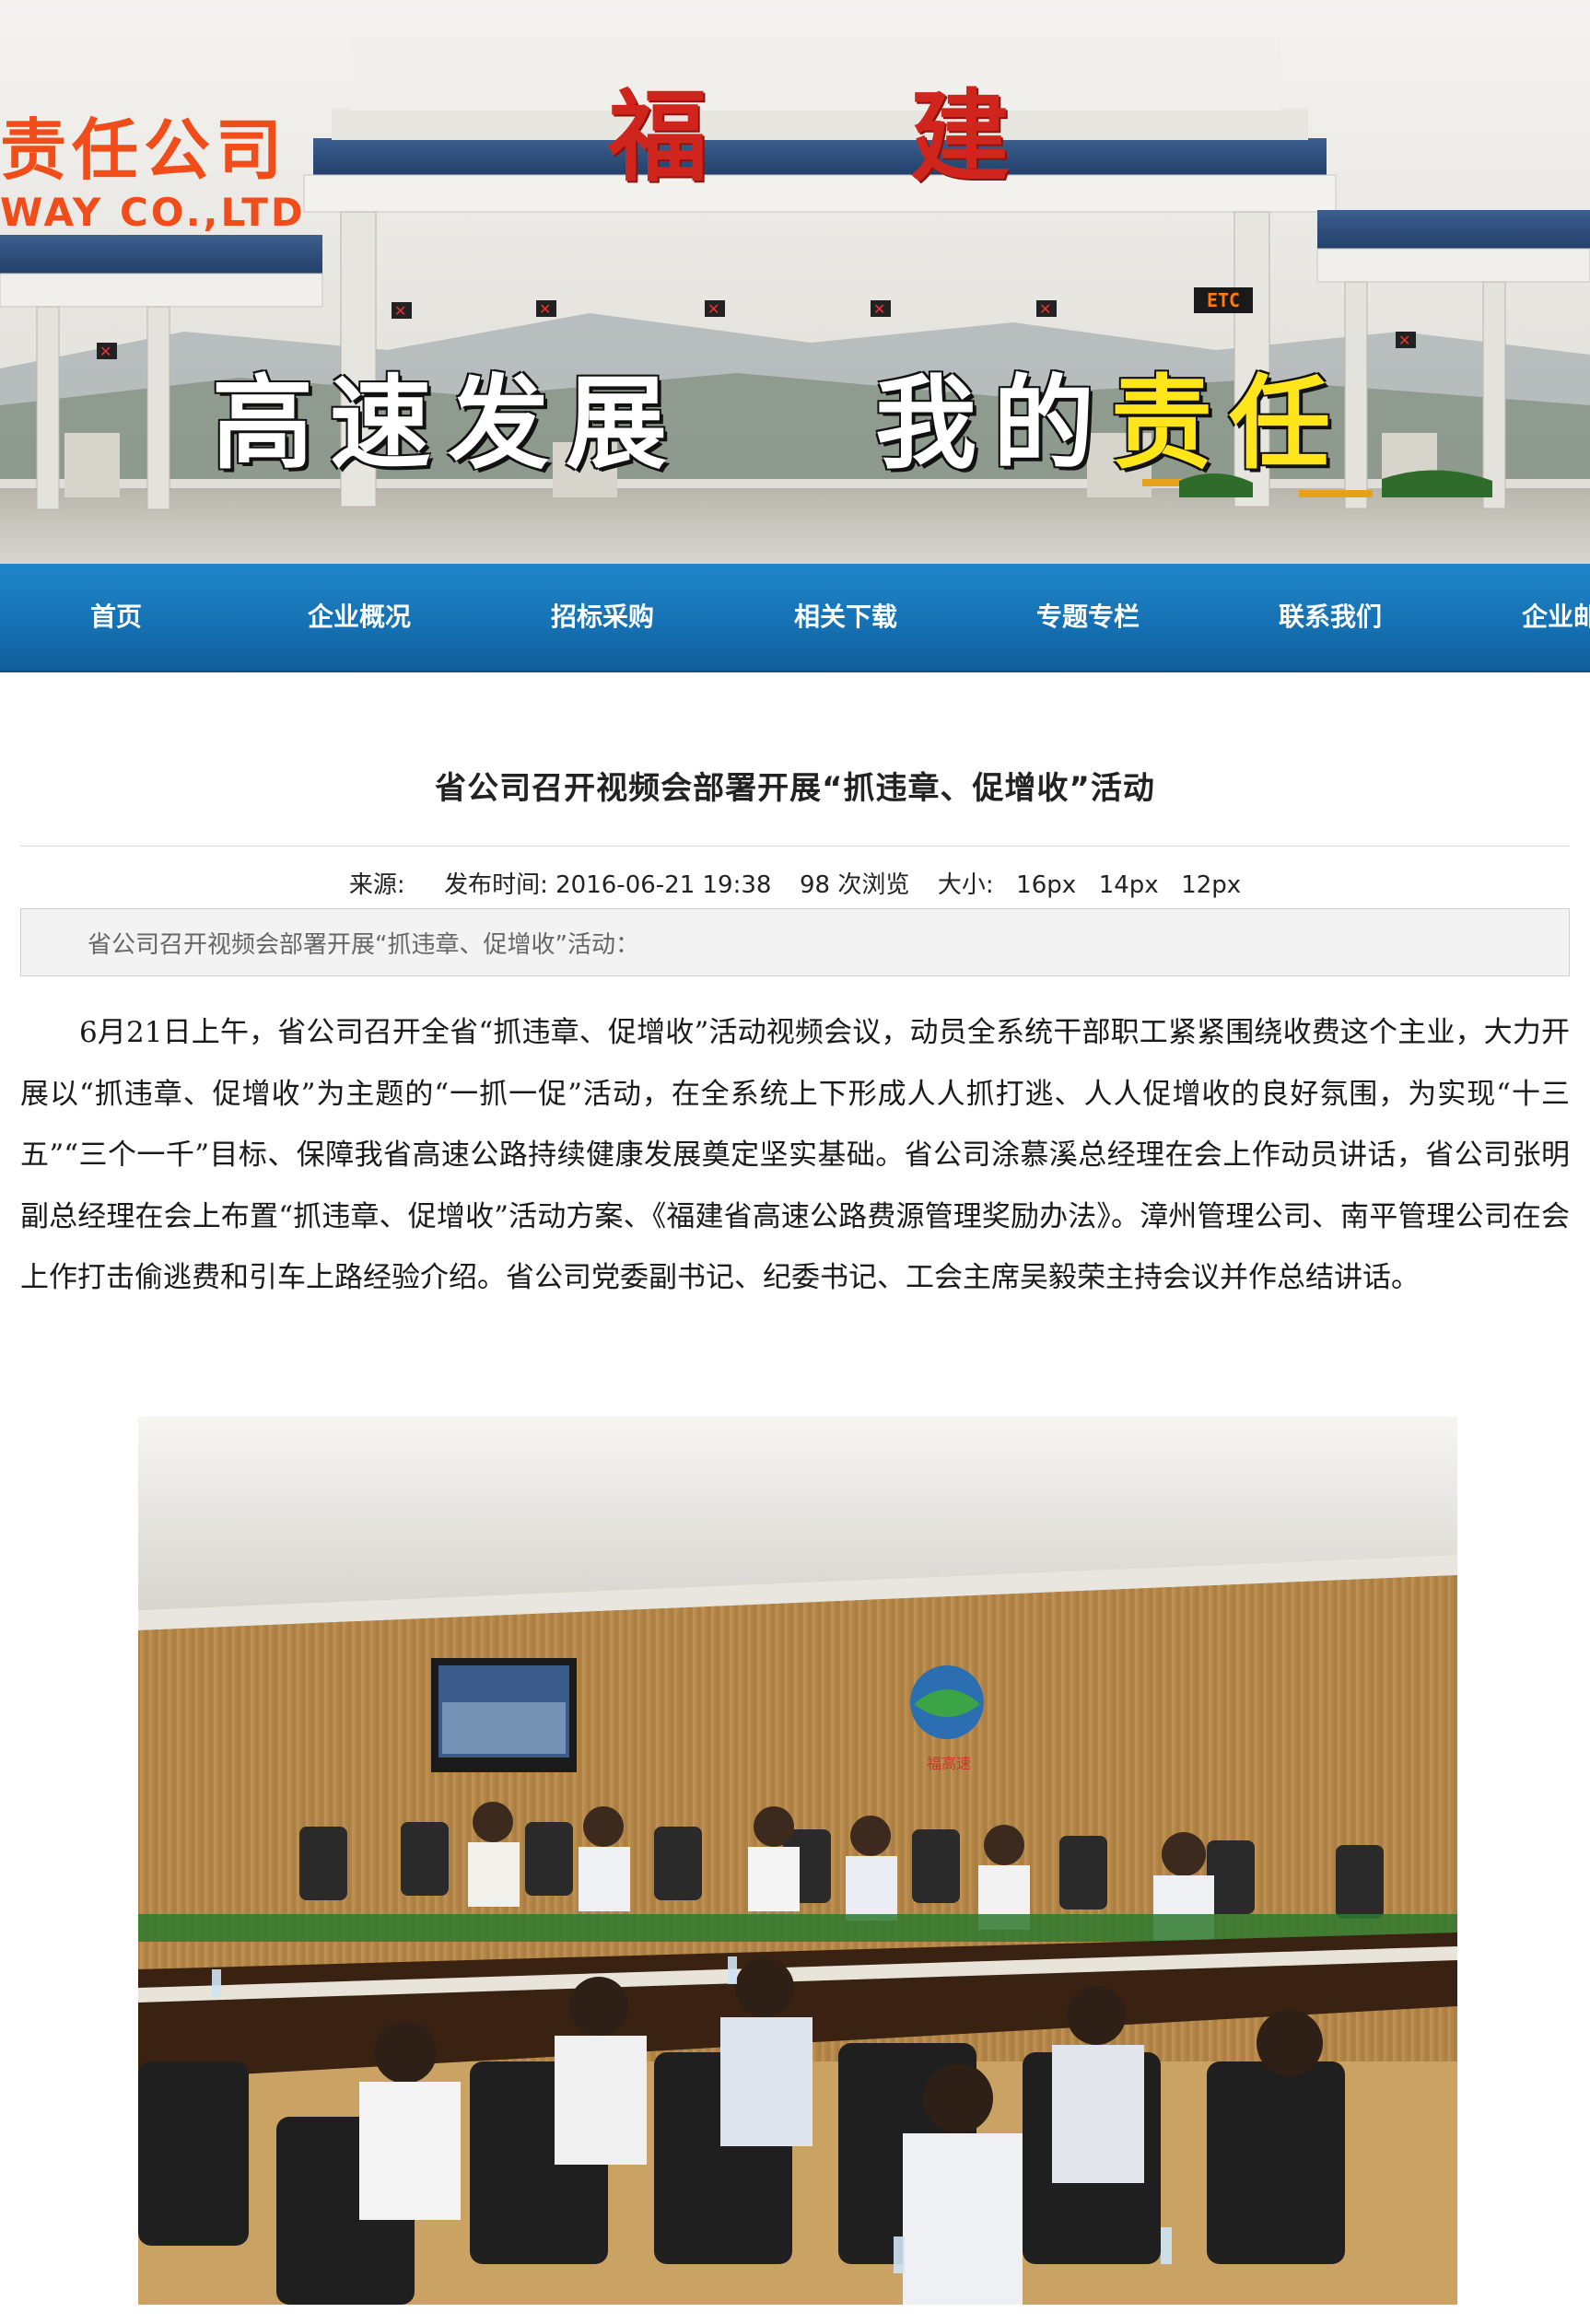 The height and width of the screenshot is (2324, 1590). I want to click on nav-item-company-overview: 企业概况, so click(359, 617).